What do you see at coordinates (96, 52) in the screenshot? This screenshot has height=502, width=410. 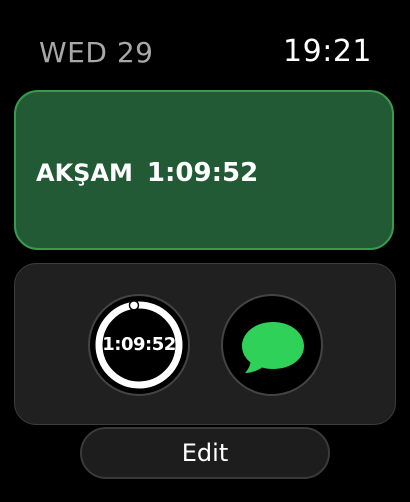 I see `date-label: WED 29` at bounding box center [96, 52].